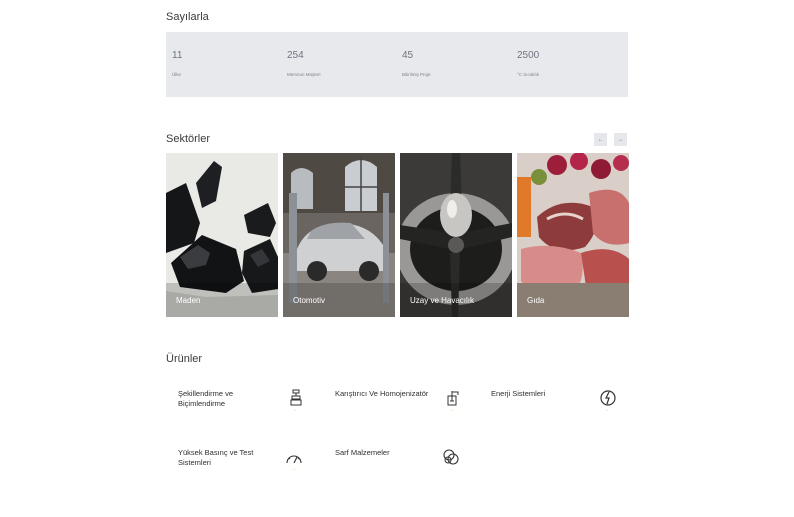 This screenshot has height=517, width=794. Describe the element at coordinates (416, 74) in the screenshot. I see `stat-label: Bitirilmiş Proje` at that location.